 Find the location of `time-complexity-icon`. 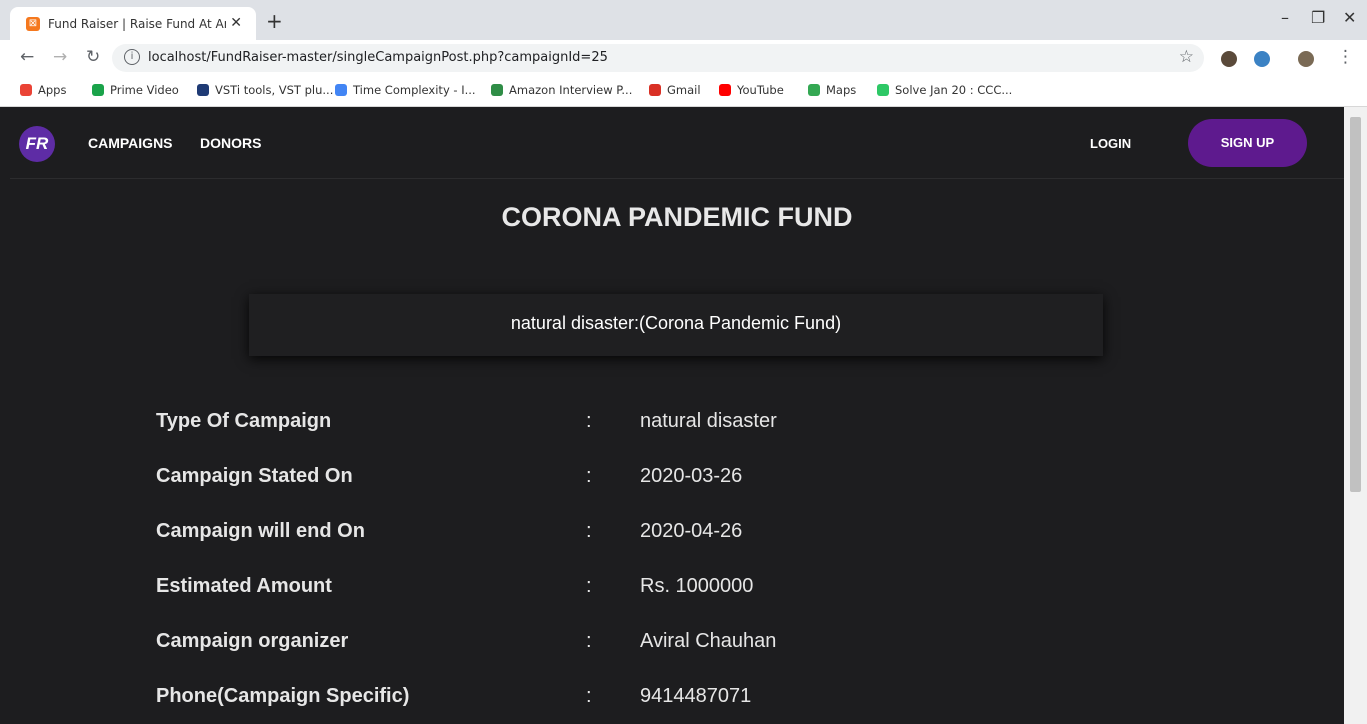

time-complexity-icon is located at coordinates (341, 90).